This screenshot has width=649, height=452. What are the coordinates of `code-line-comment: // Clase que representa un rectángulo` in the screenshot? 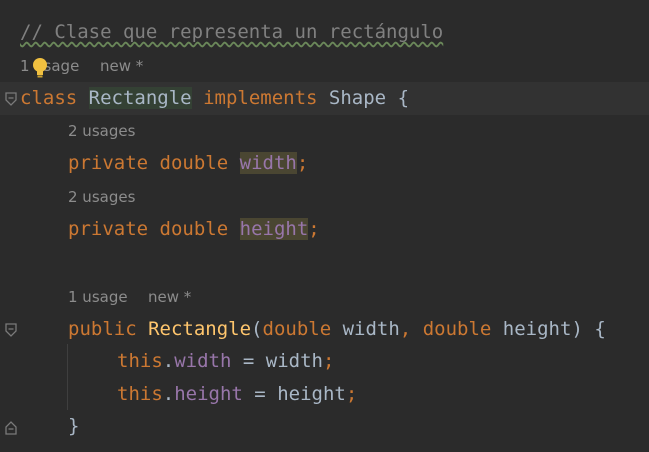 It's located at (231, 32).